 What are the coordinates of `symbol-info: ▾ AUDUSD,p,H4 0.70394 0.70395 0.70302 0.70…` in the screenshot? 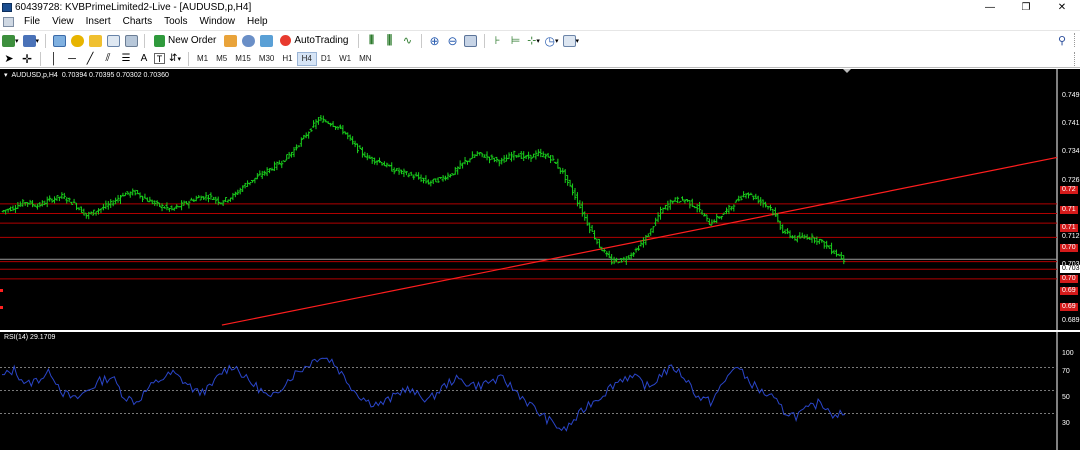 It's located at (86, 75).